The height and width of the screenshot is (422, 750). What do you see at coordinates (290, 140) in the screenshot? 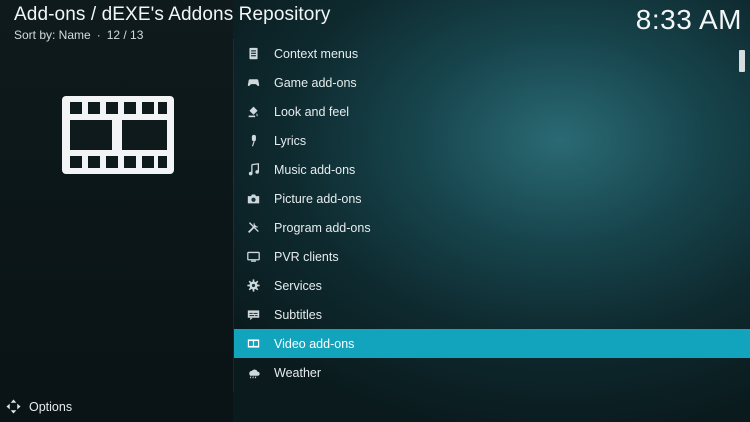
I see `list-item-label: Lyrics` at bounding box center [290, 140].